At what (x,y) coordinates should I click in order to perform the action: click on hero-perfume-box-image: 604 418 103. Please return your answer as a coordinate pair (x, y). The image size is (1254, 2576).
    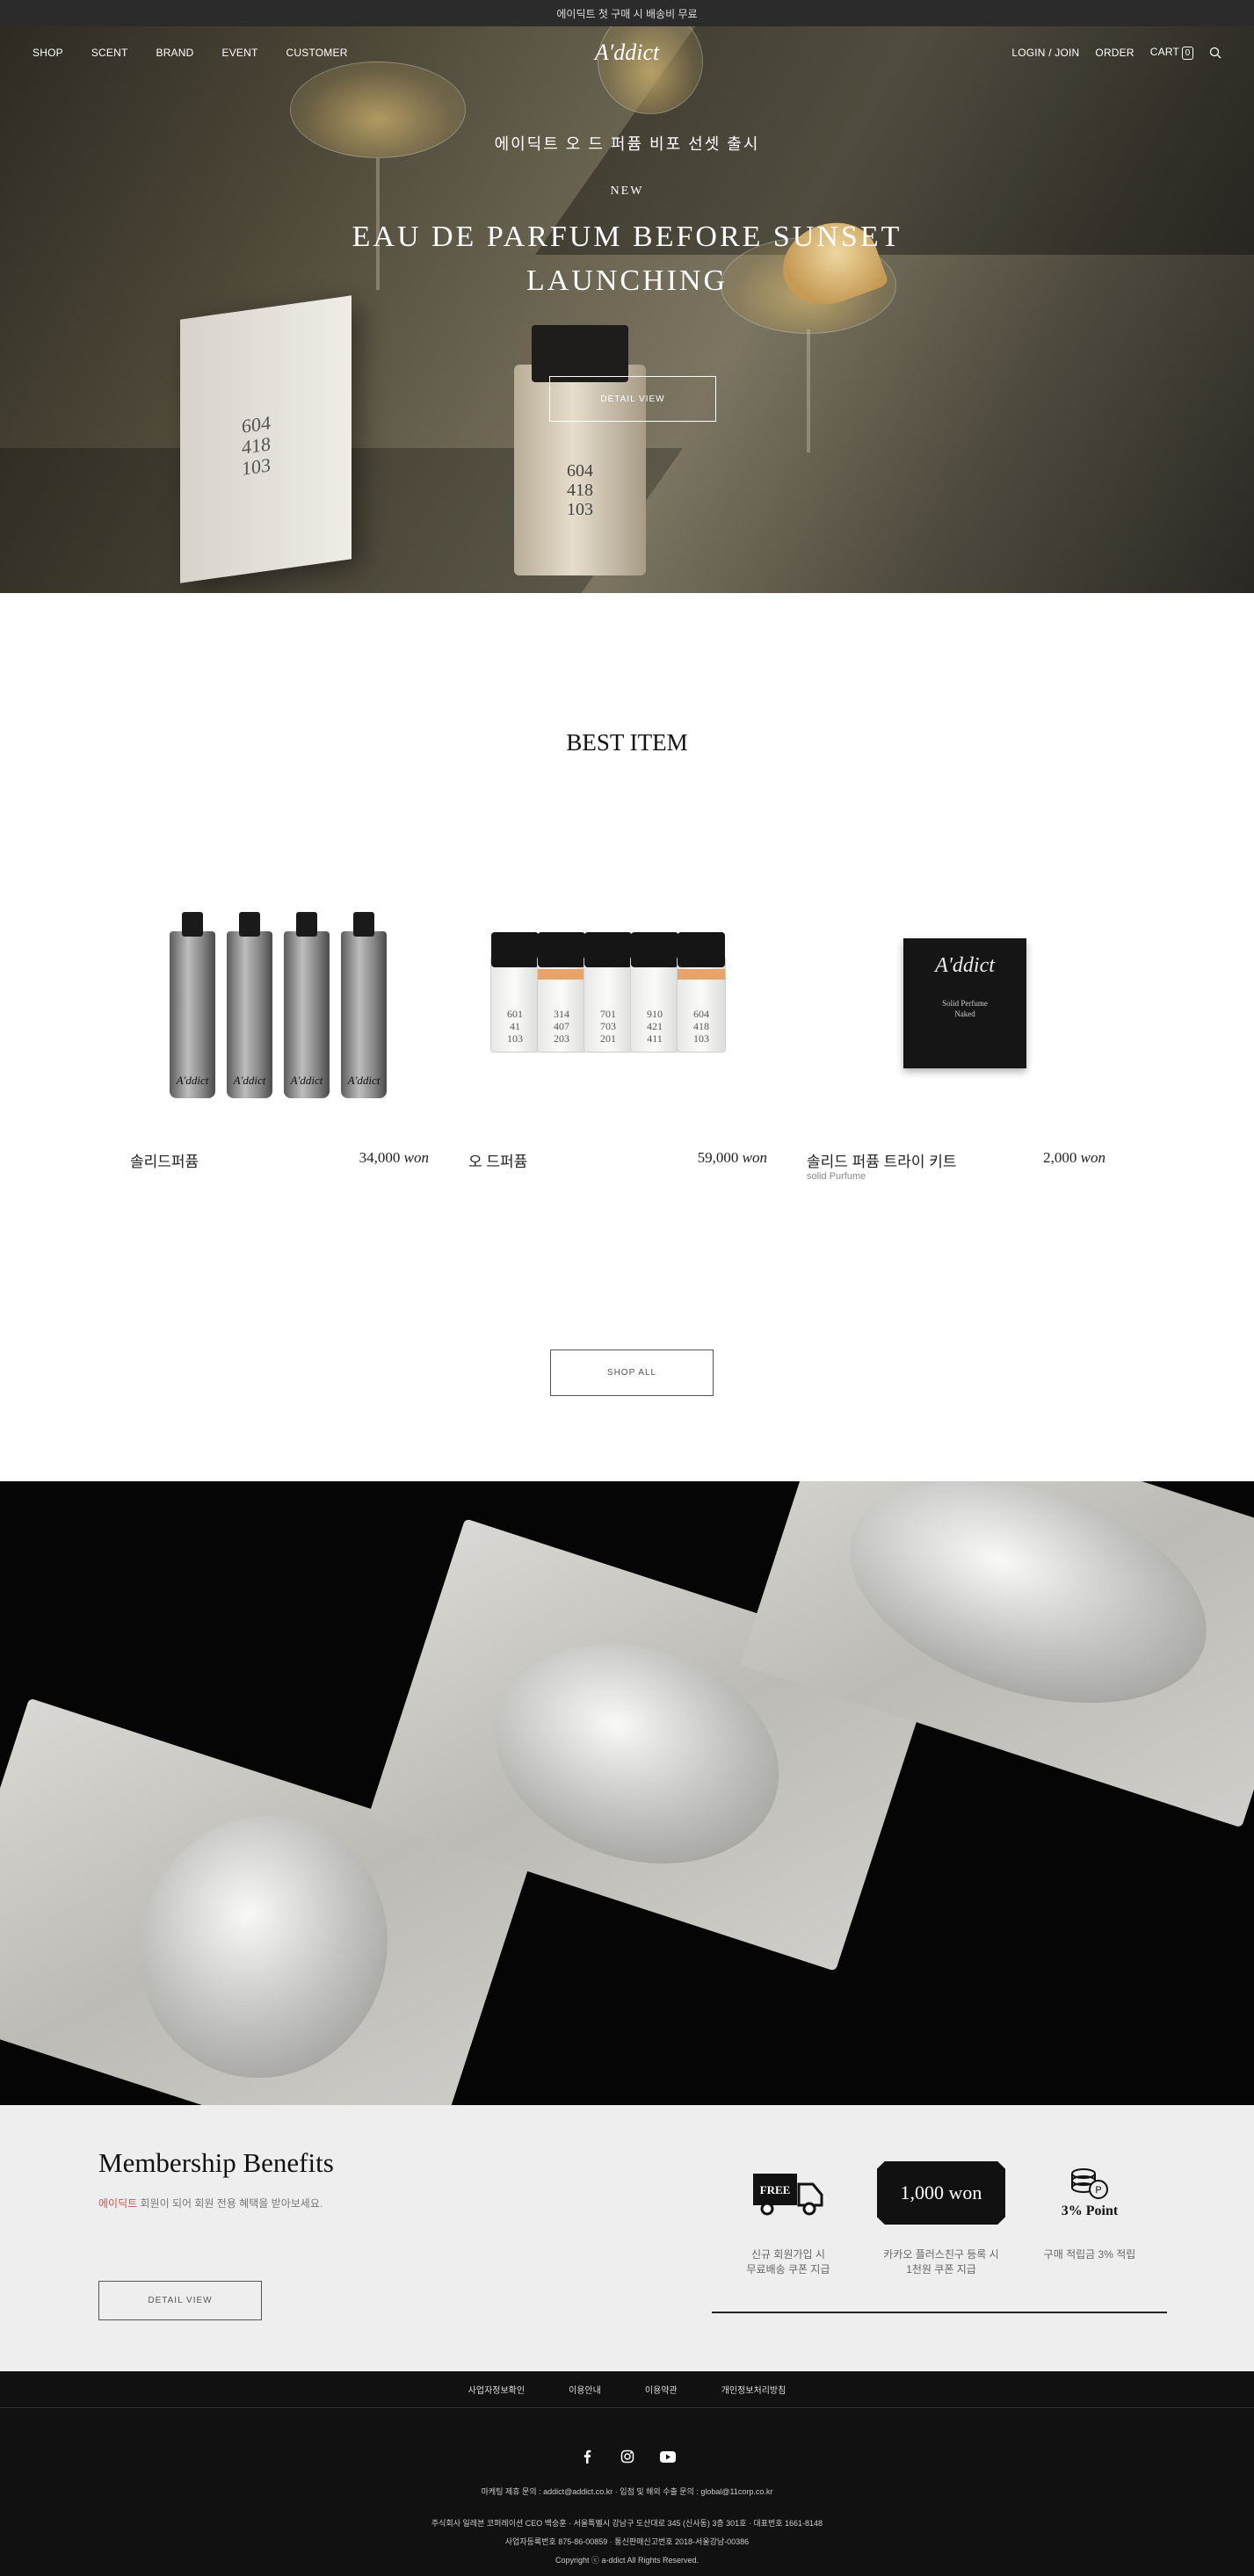
    Looking at the image, I should click on (266, 439).